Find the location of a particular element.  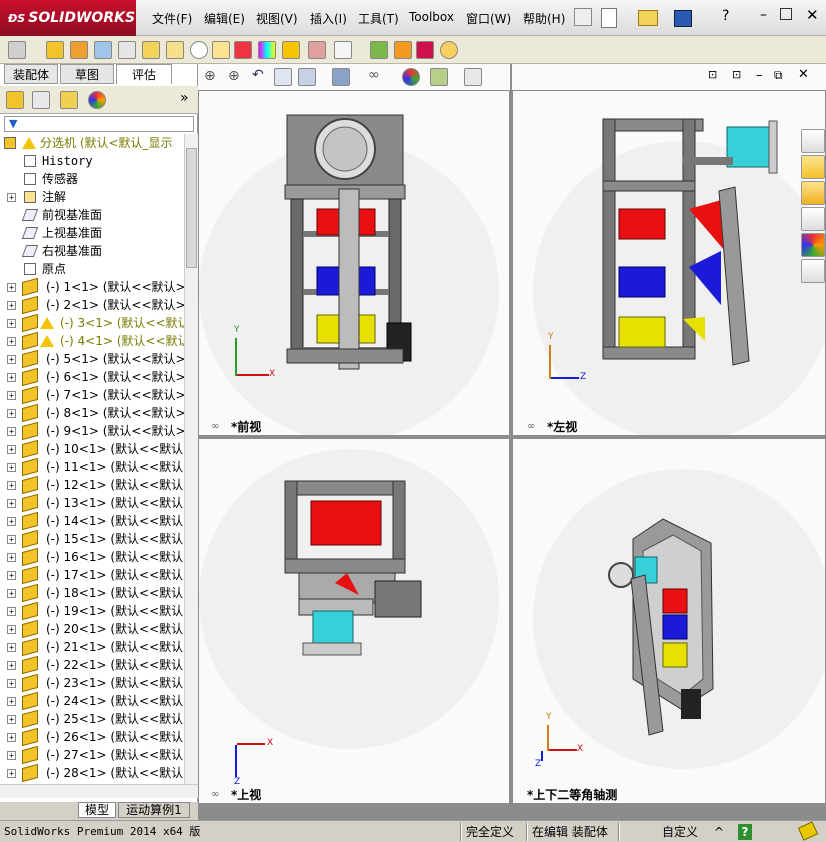

measure-icon is located at coordinates (425, 50).